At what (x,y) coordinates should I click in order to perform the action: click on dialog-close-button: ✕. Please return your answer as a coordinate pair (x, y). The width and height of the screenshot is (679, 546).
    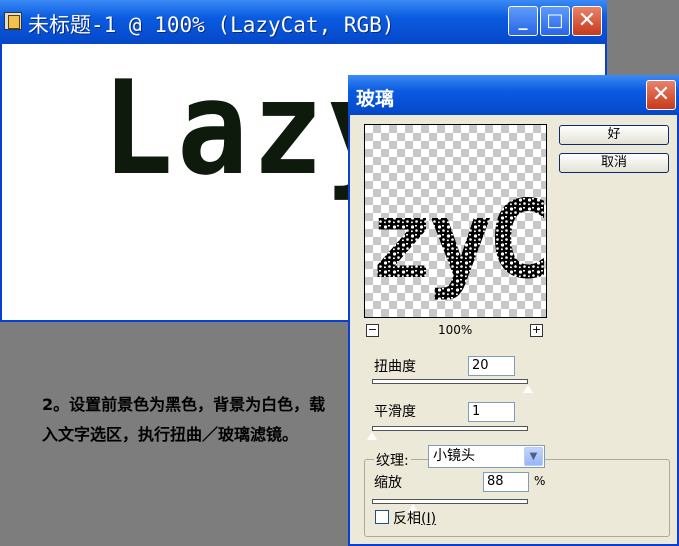
    Looking at the image, I should click on (661, 95).